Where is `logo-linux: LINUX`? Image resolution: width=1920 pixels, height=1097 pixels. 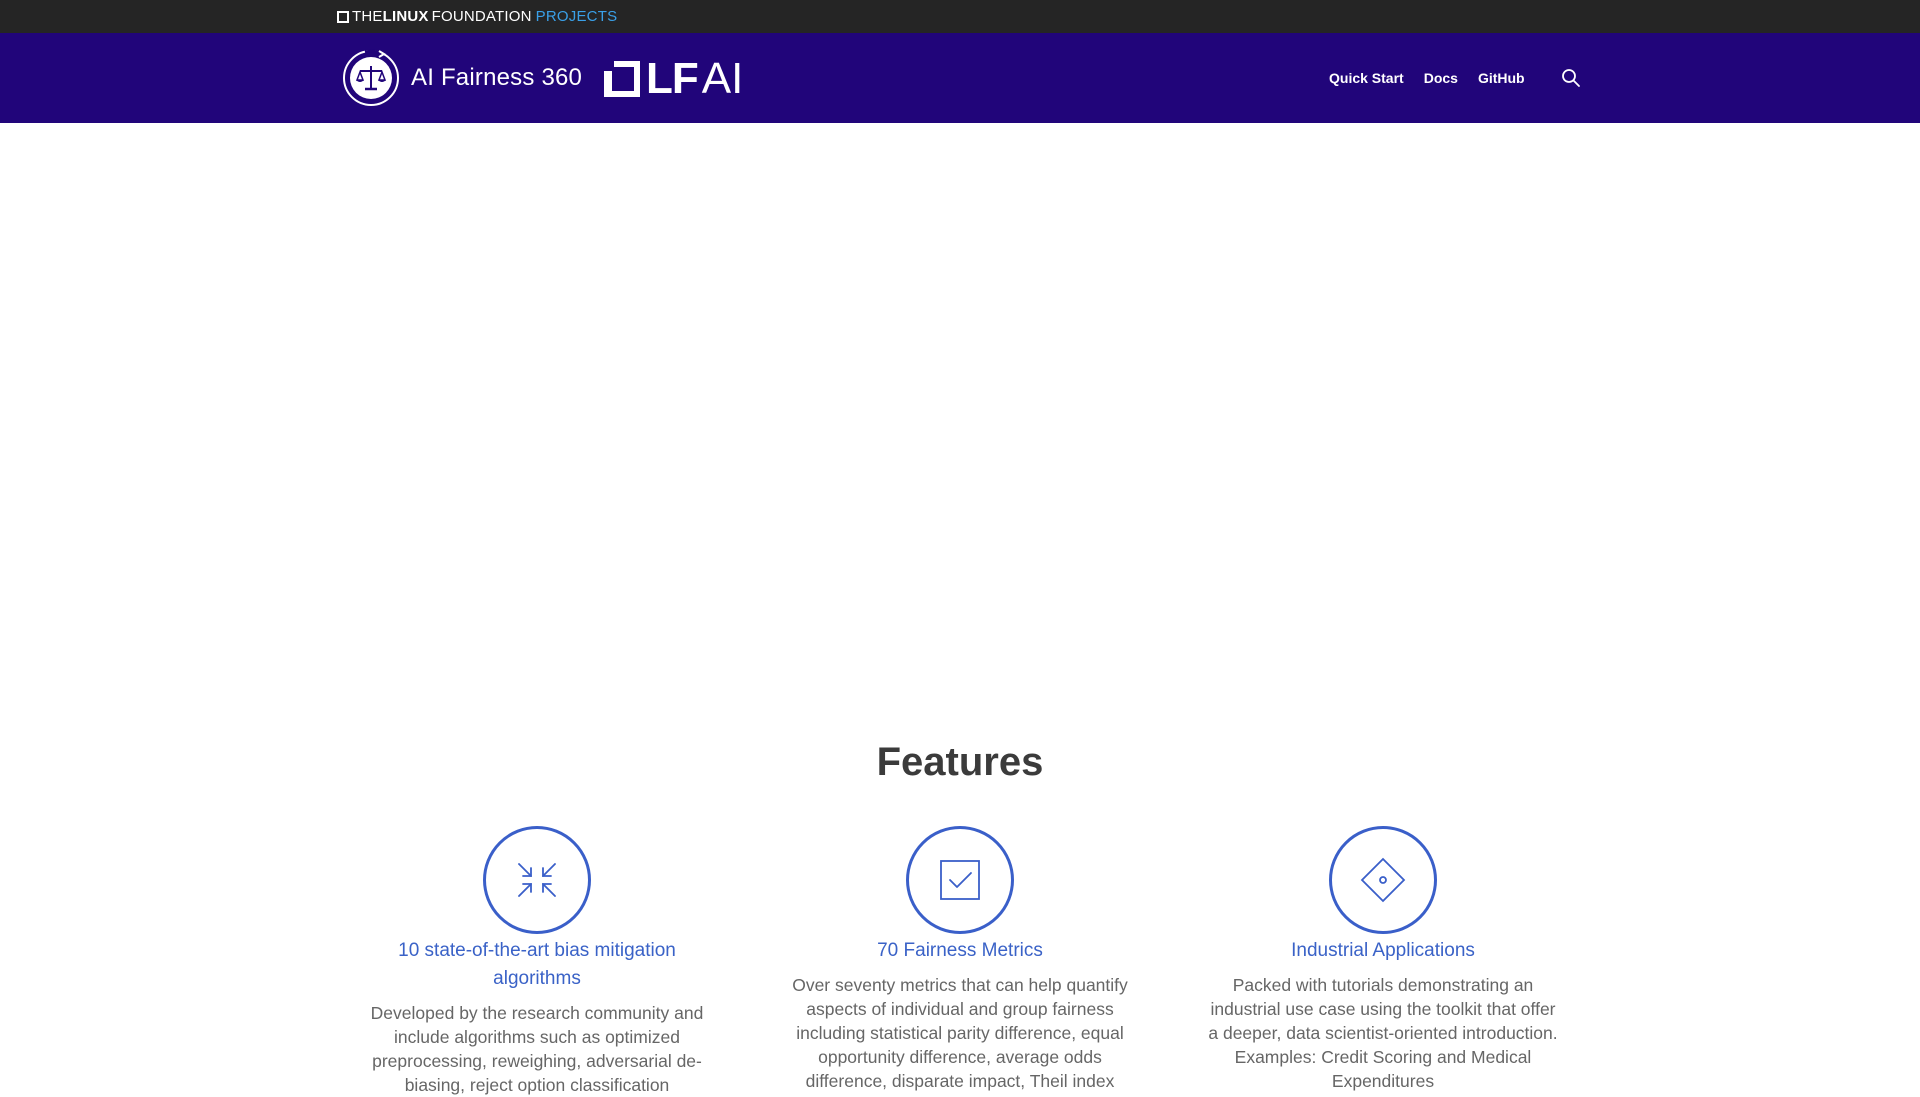
logo-linux: LINUX is located at coordinates (405, 16).